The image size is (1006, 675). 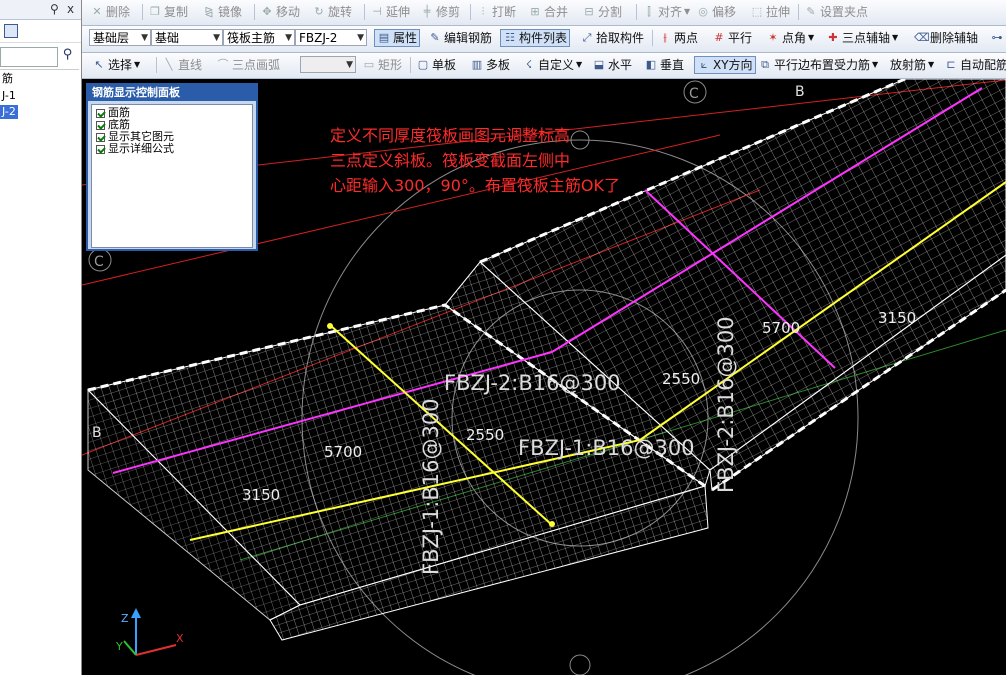 What do you see at coordinates (535, 38) in the screenshot?
I see `element-list-button: ☷ 构件列表` at bounding box center [535, 38].